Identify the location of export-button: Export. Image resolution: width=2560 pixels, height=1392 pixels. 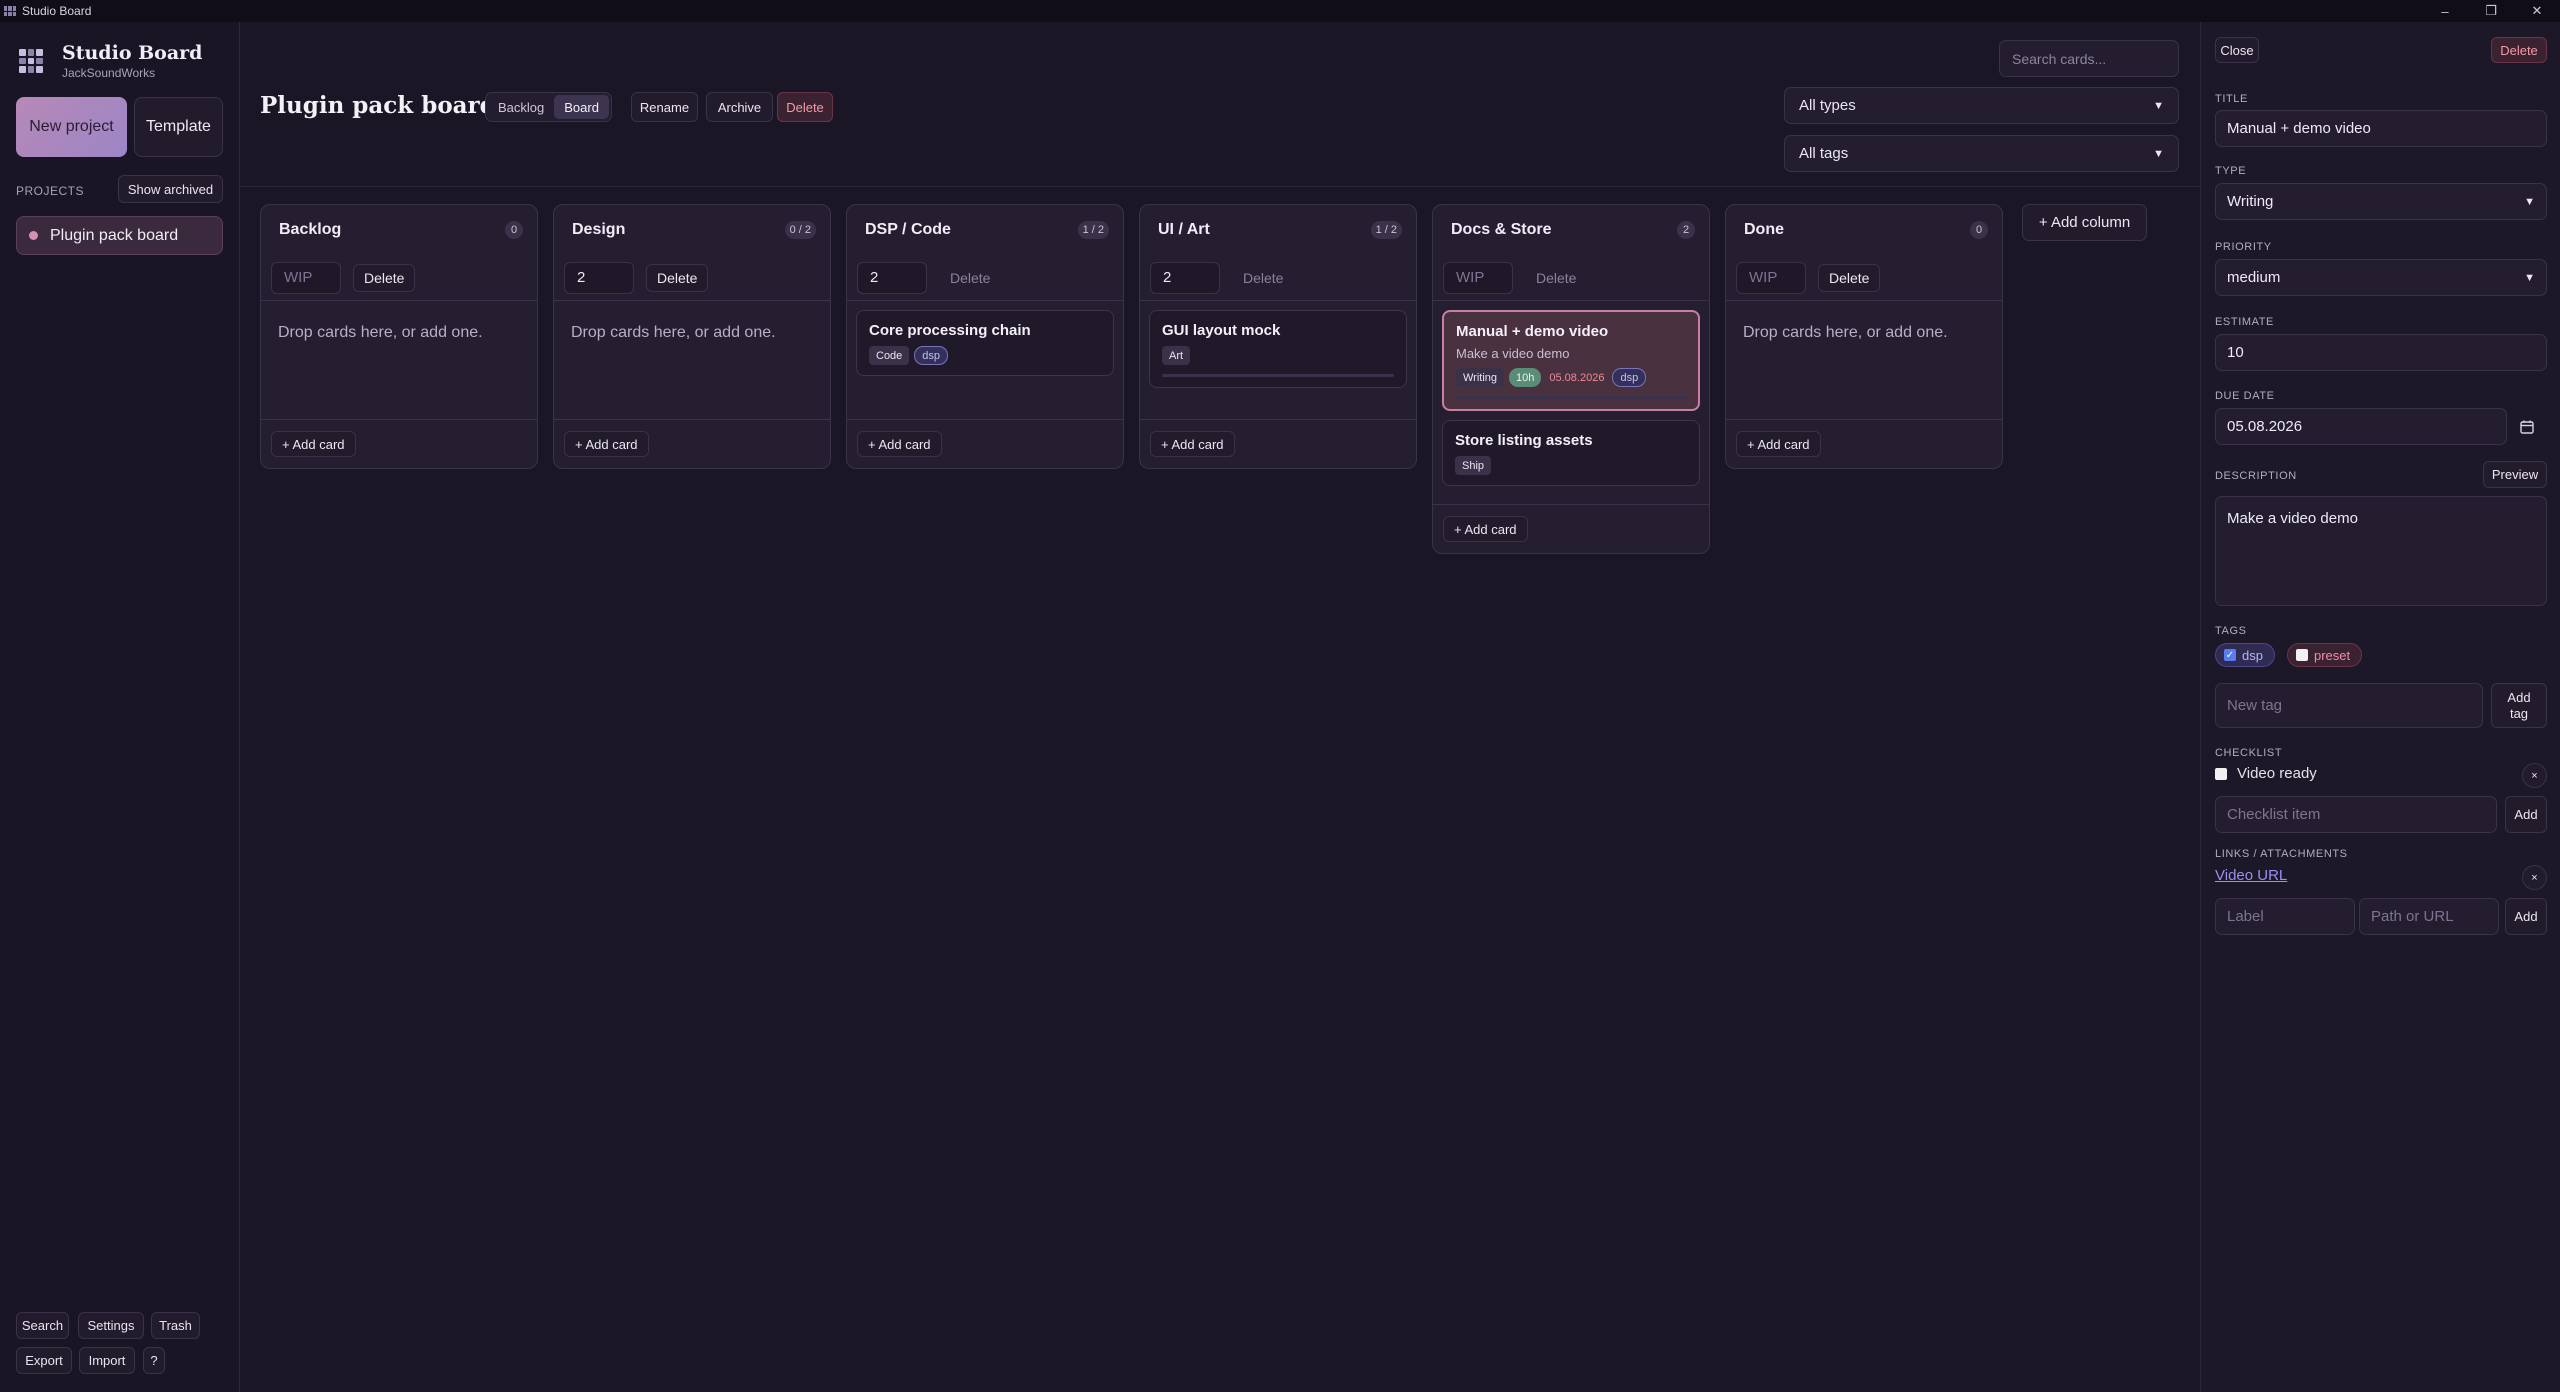
(44, 1360).